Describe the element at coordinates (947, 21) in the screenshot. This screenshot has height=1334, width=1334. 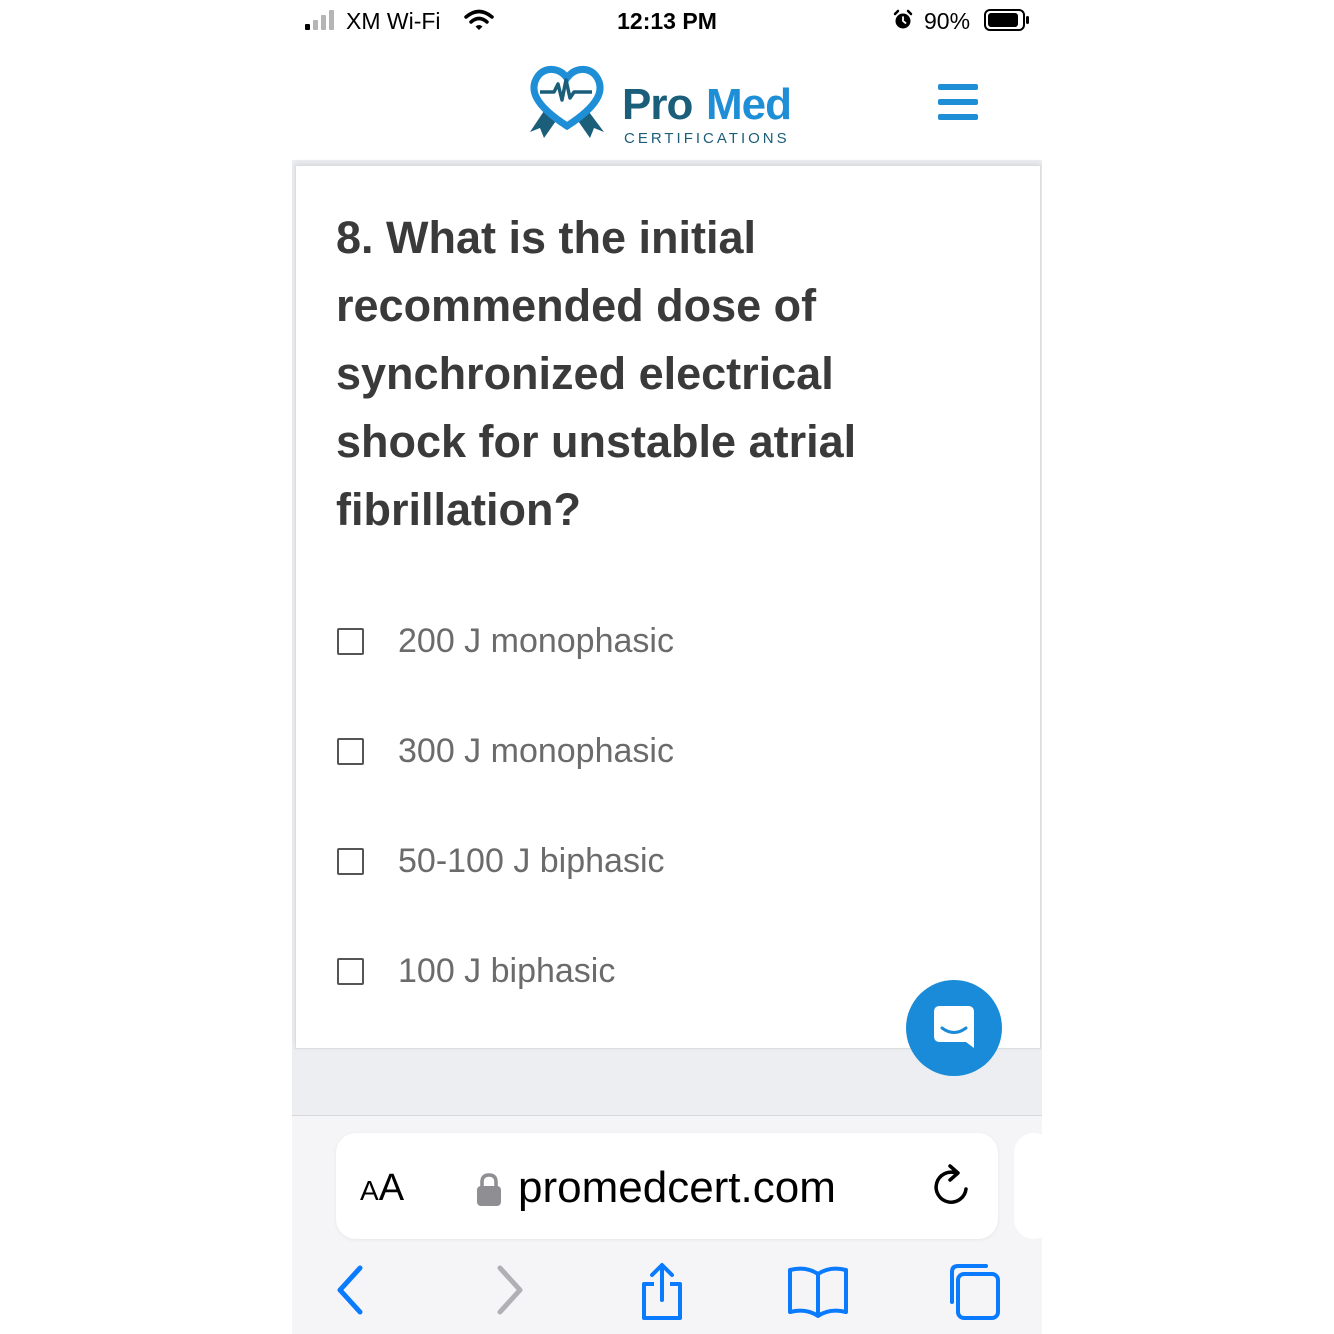
I see `battery-percent: 90%` at that location.